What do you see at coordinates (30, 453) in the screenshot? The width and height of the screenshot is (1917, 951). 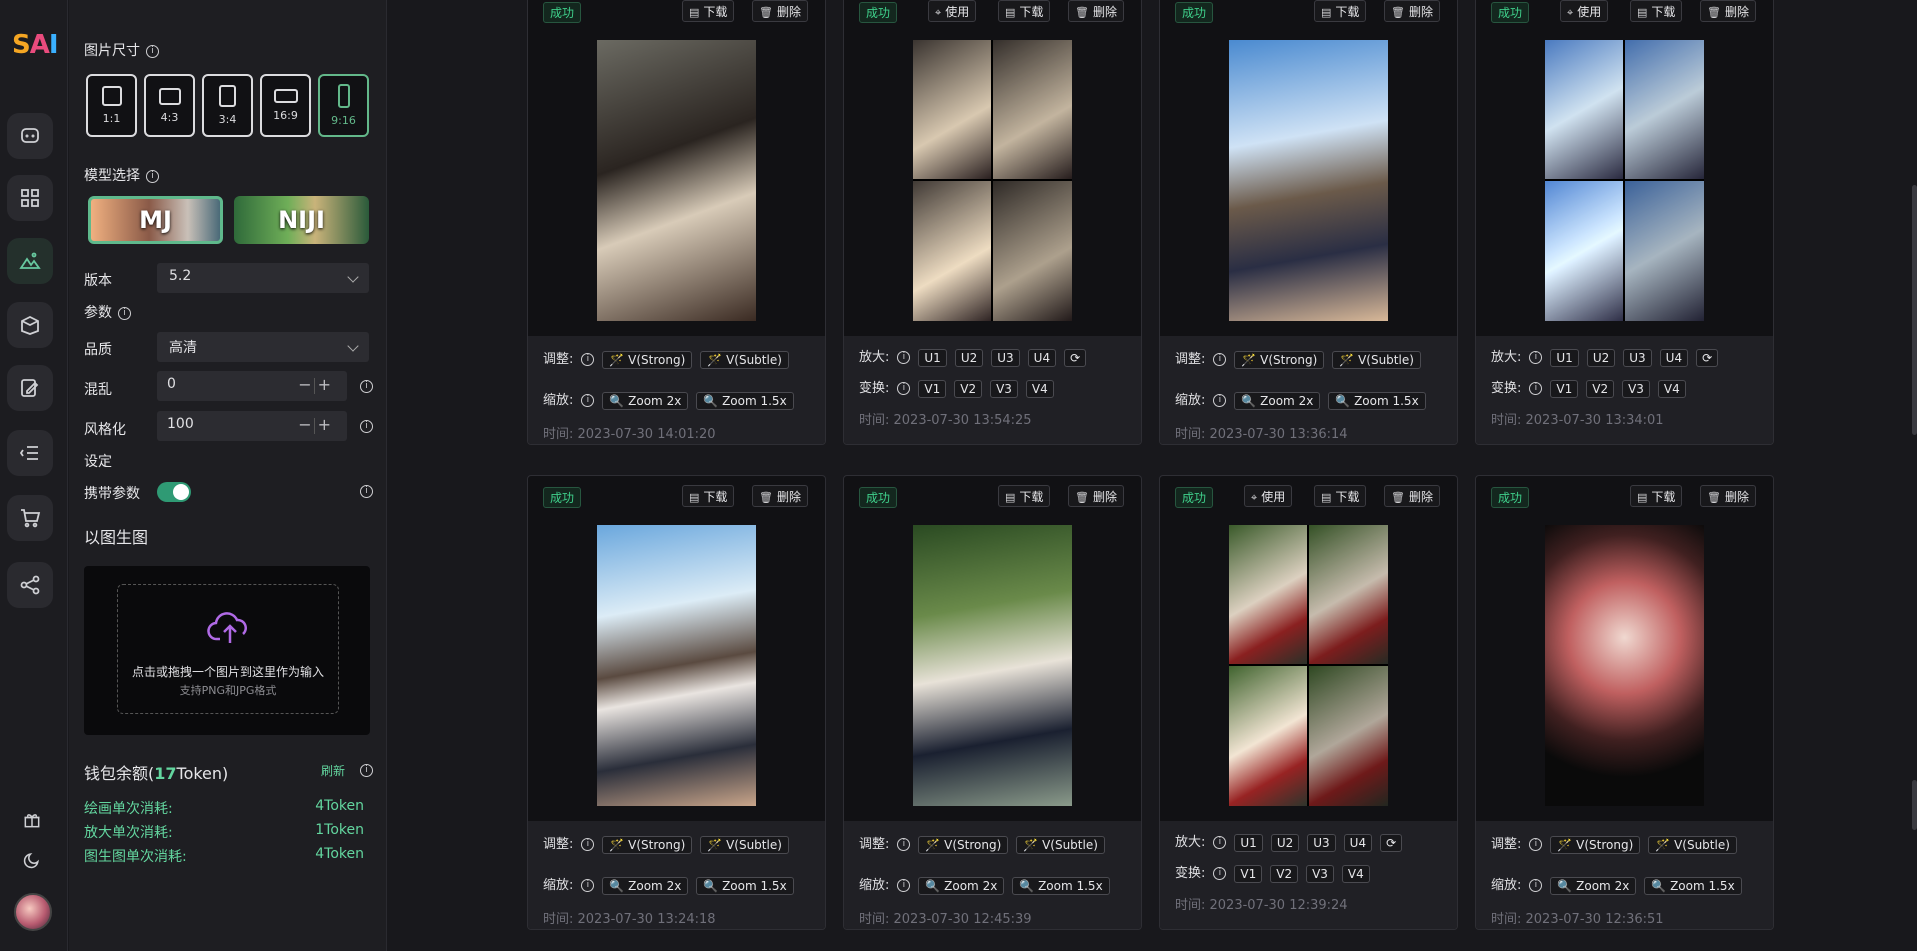 I see `list-indent-icon` at bounding box center [30, 453].